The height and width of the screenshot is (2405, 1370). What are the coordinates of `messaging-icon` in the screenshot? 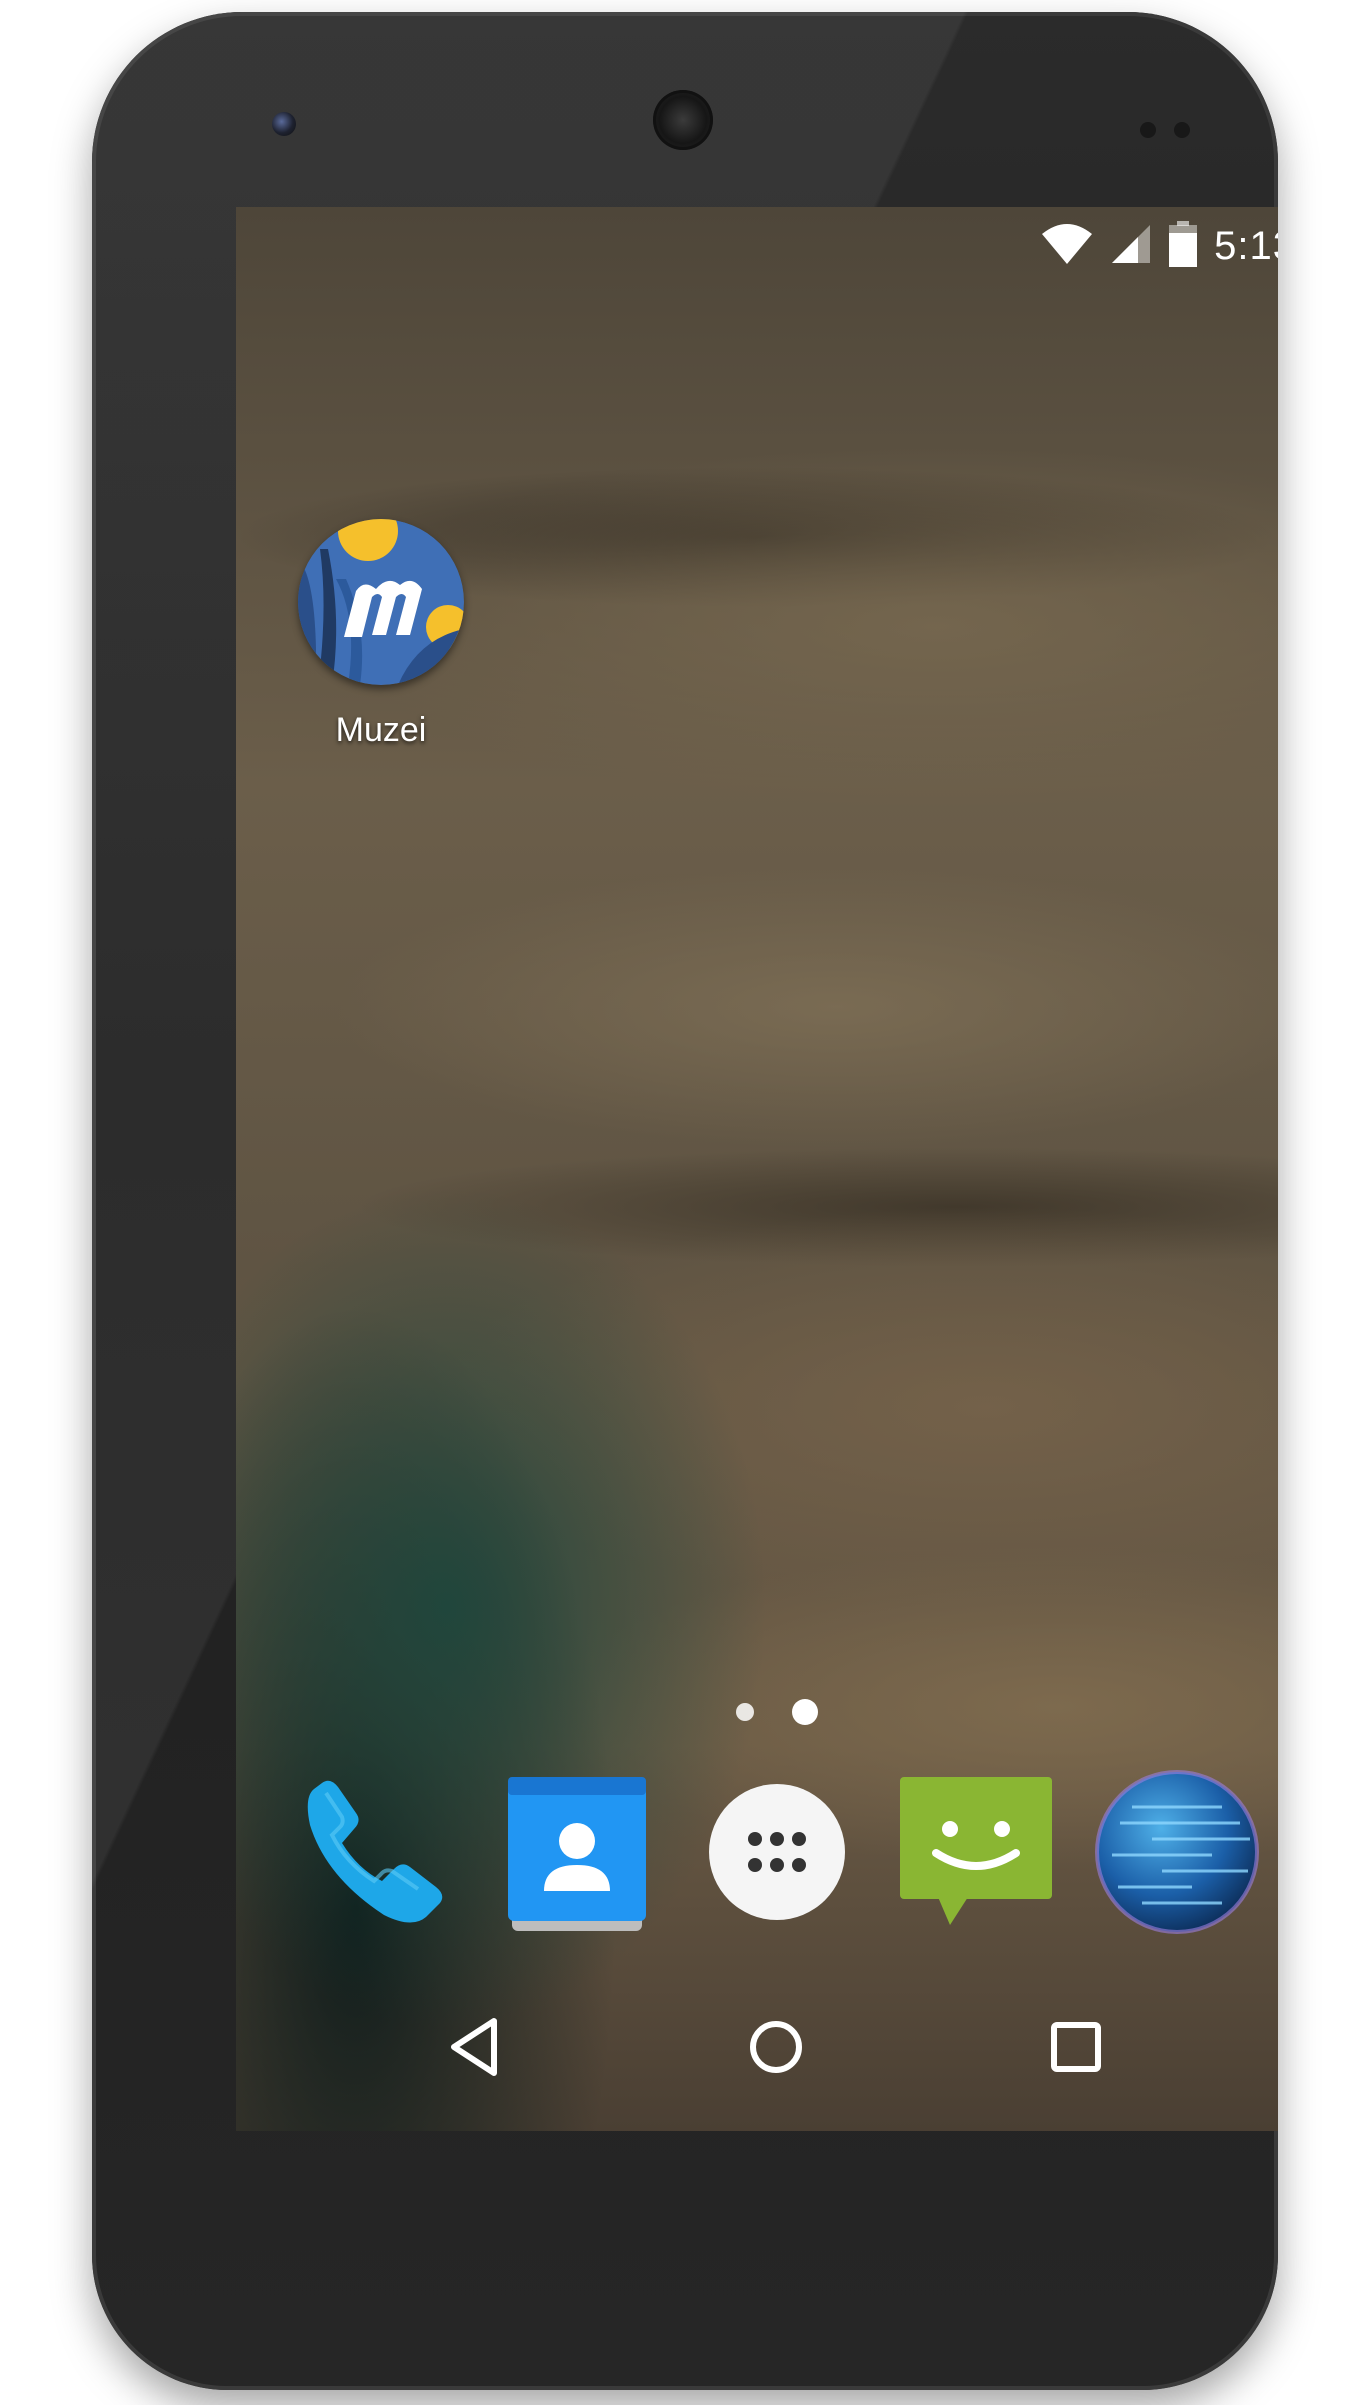 It's located at (975, 1852).